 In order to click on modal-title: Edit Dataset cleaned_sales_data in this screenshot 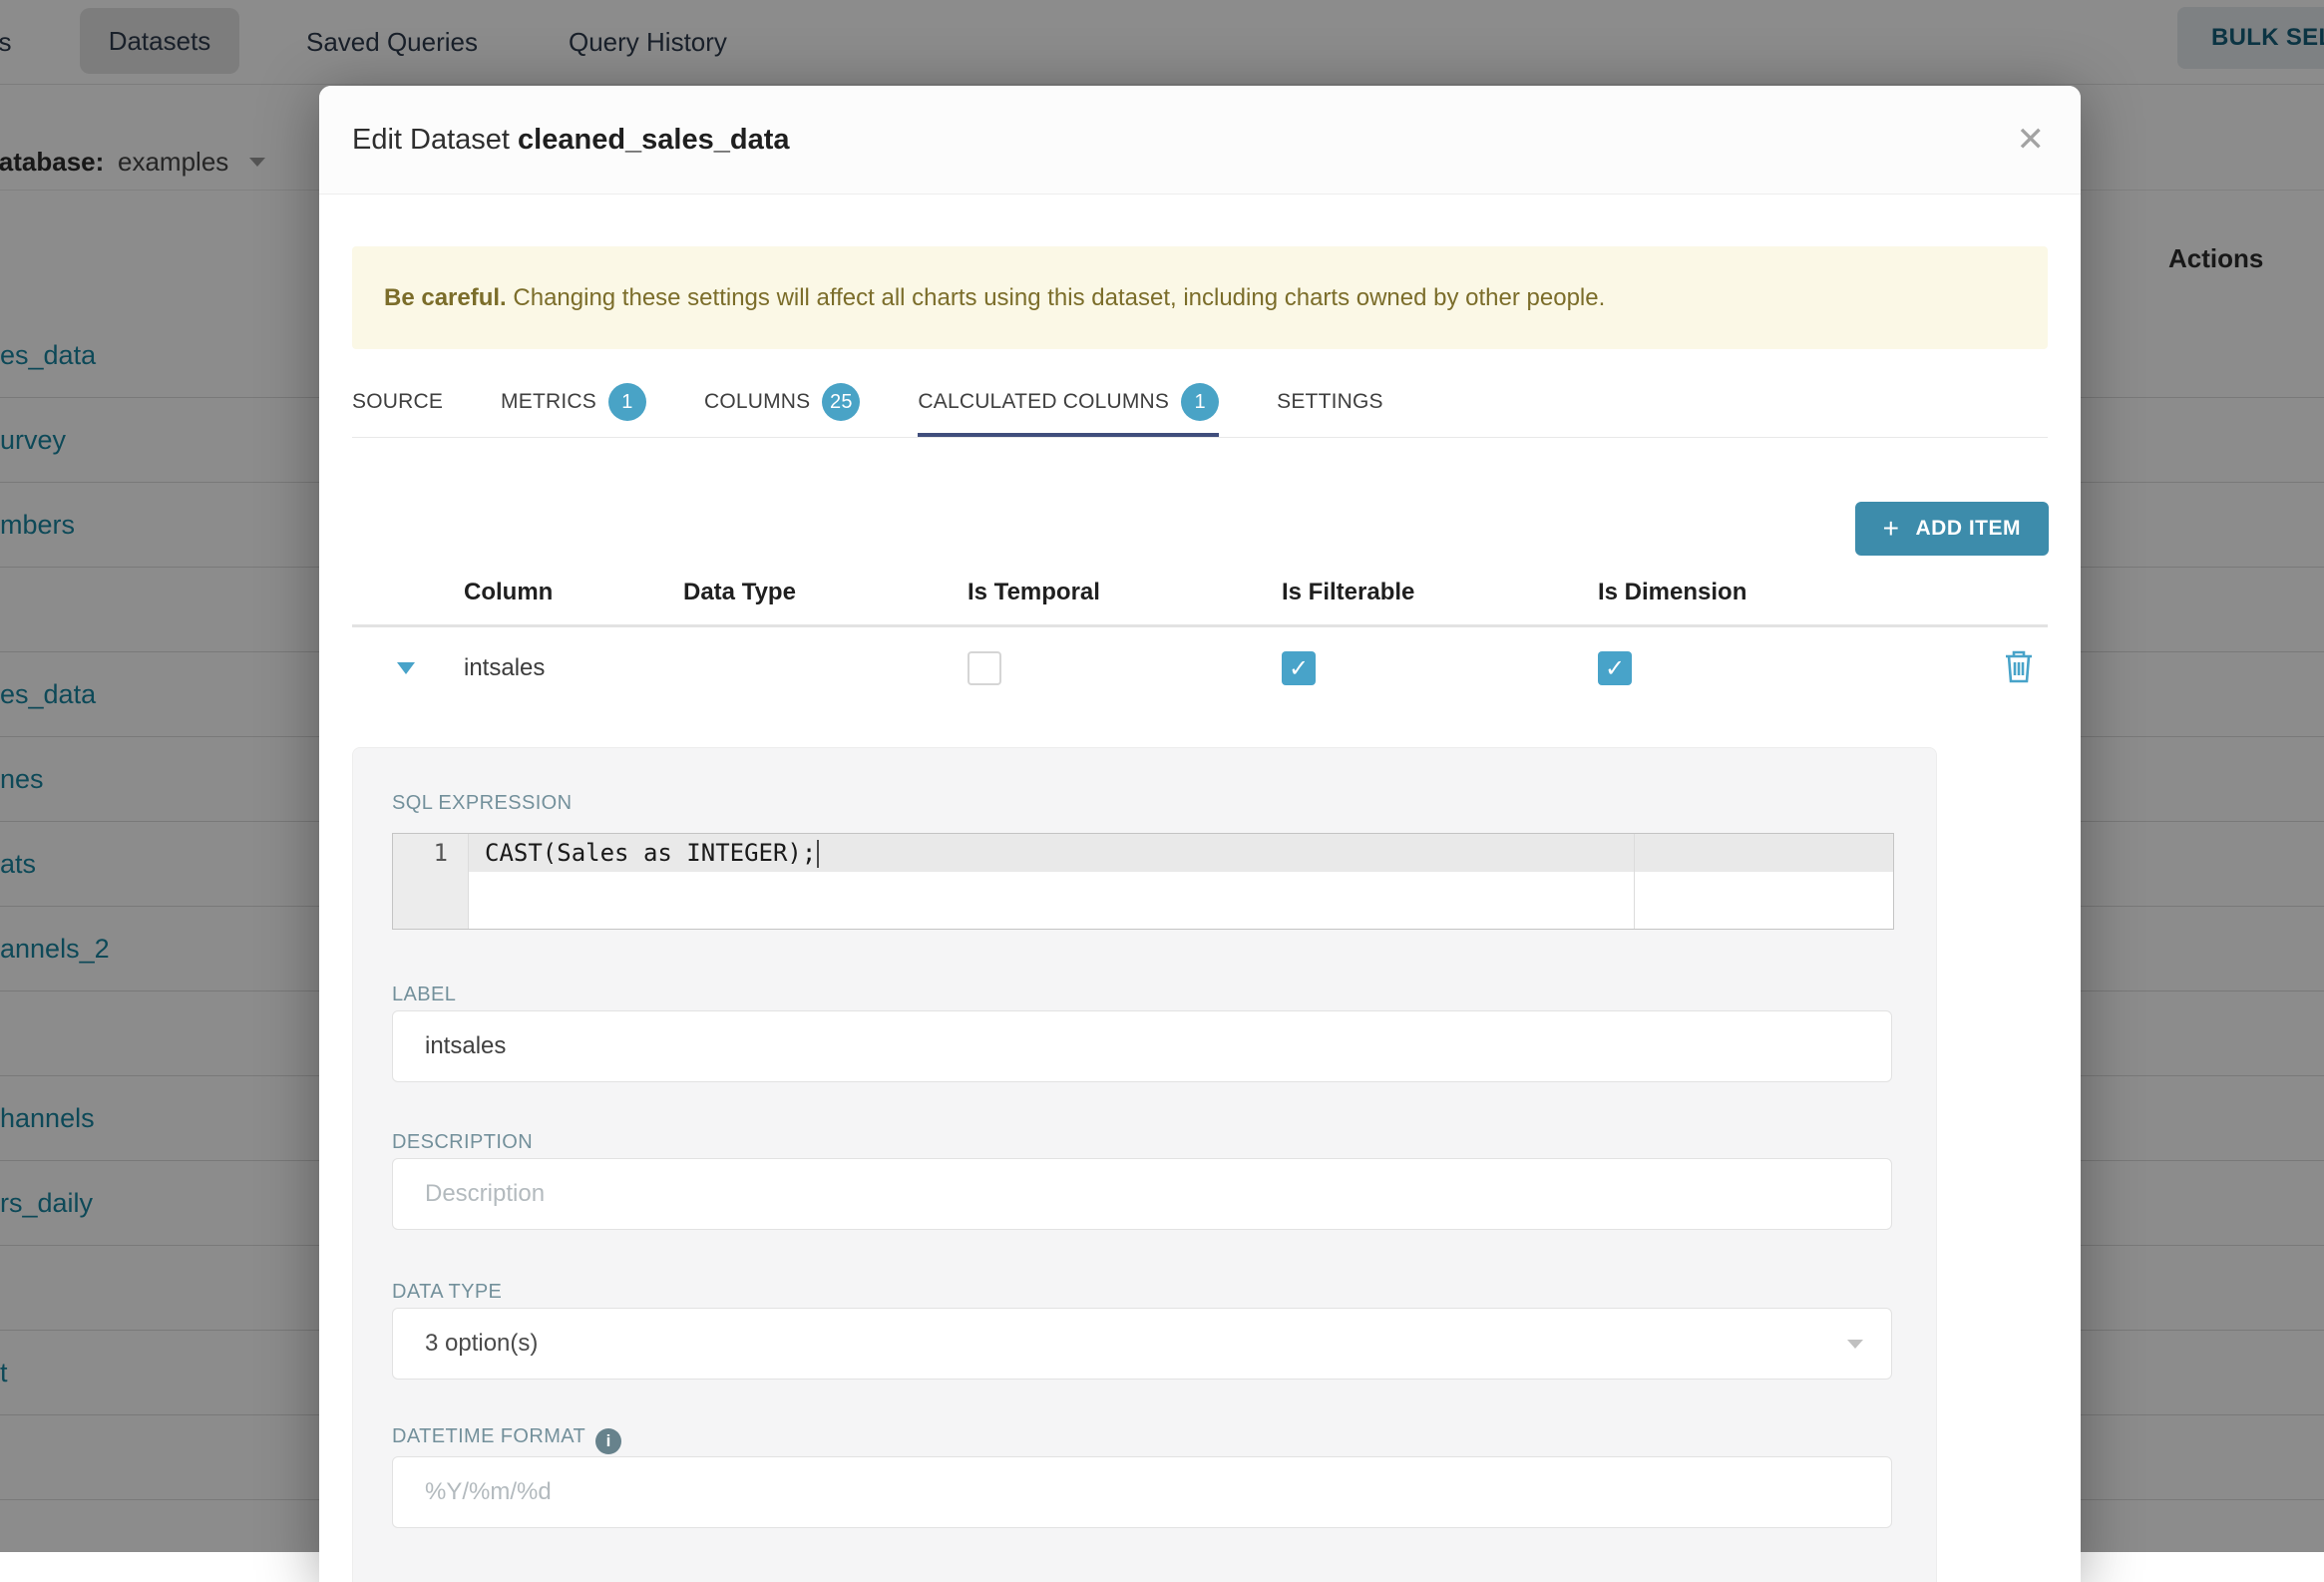, I will do `click(571, 140)`.